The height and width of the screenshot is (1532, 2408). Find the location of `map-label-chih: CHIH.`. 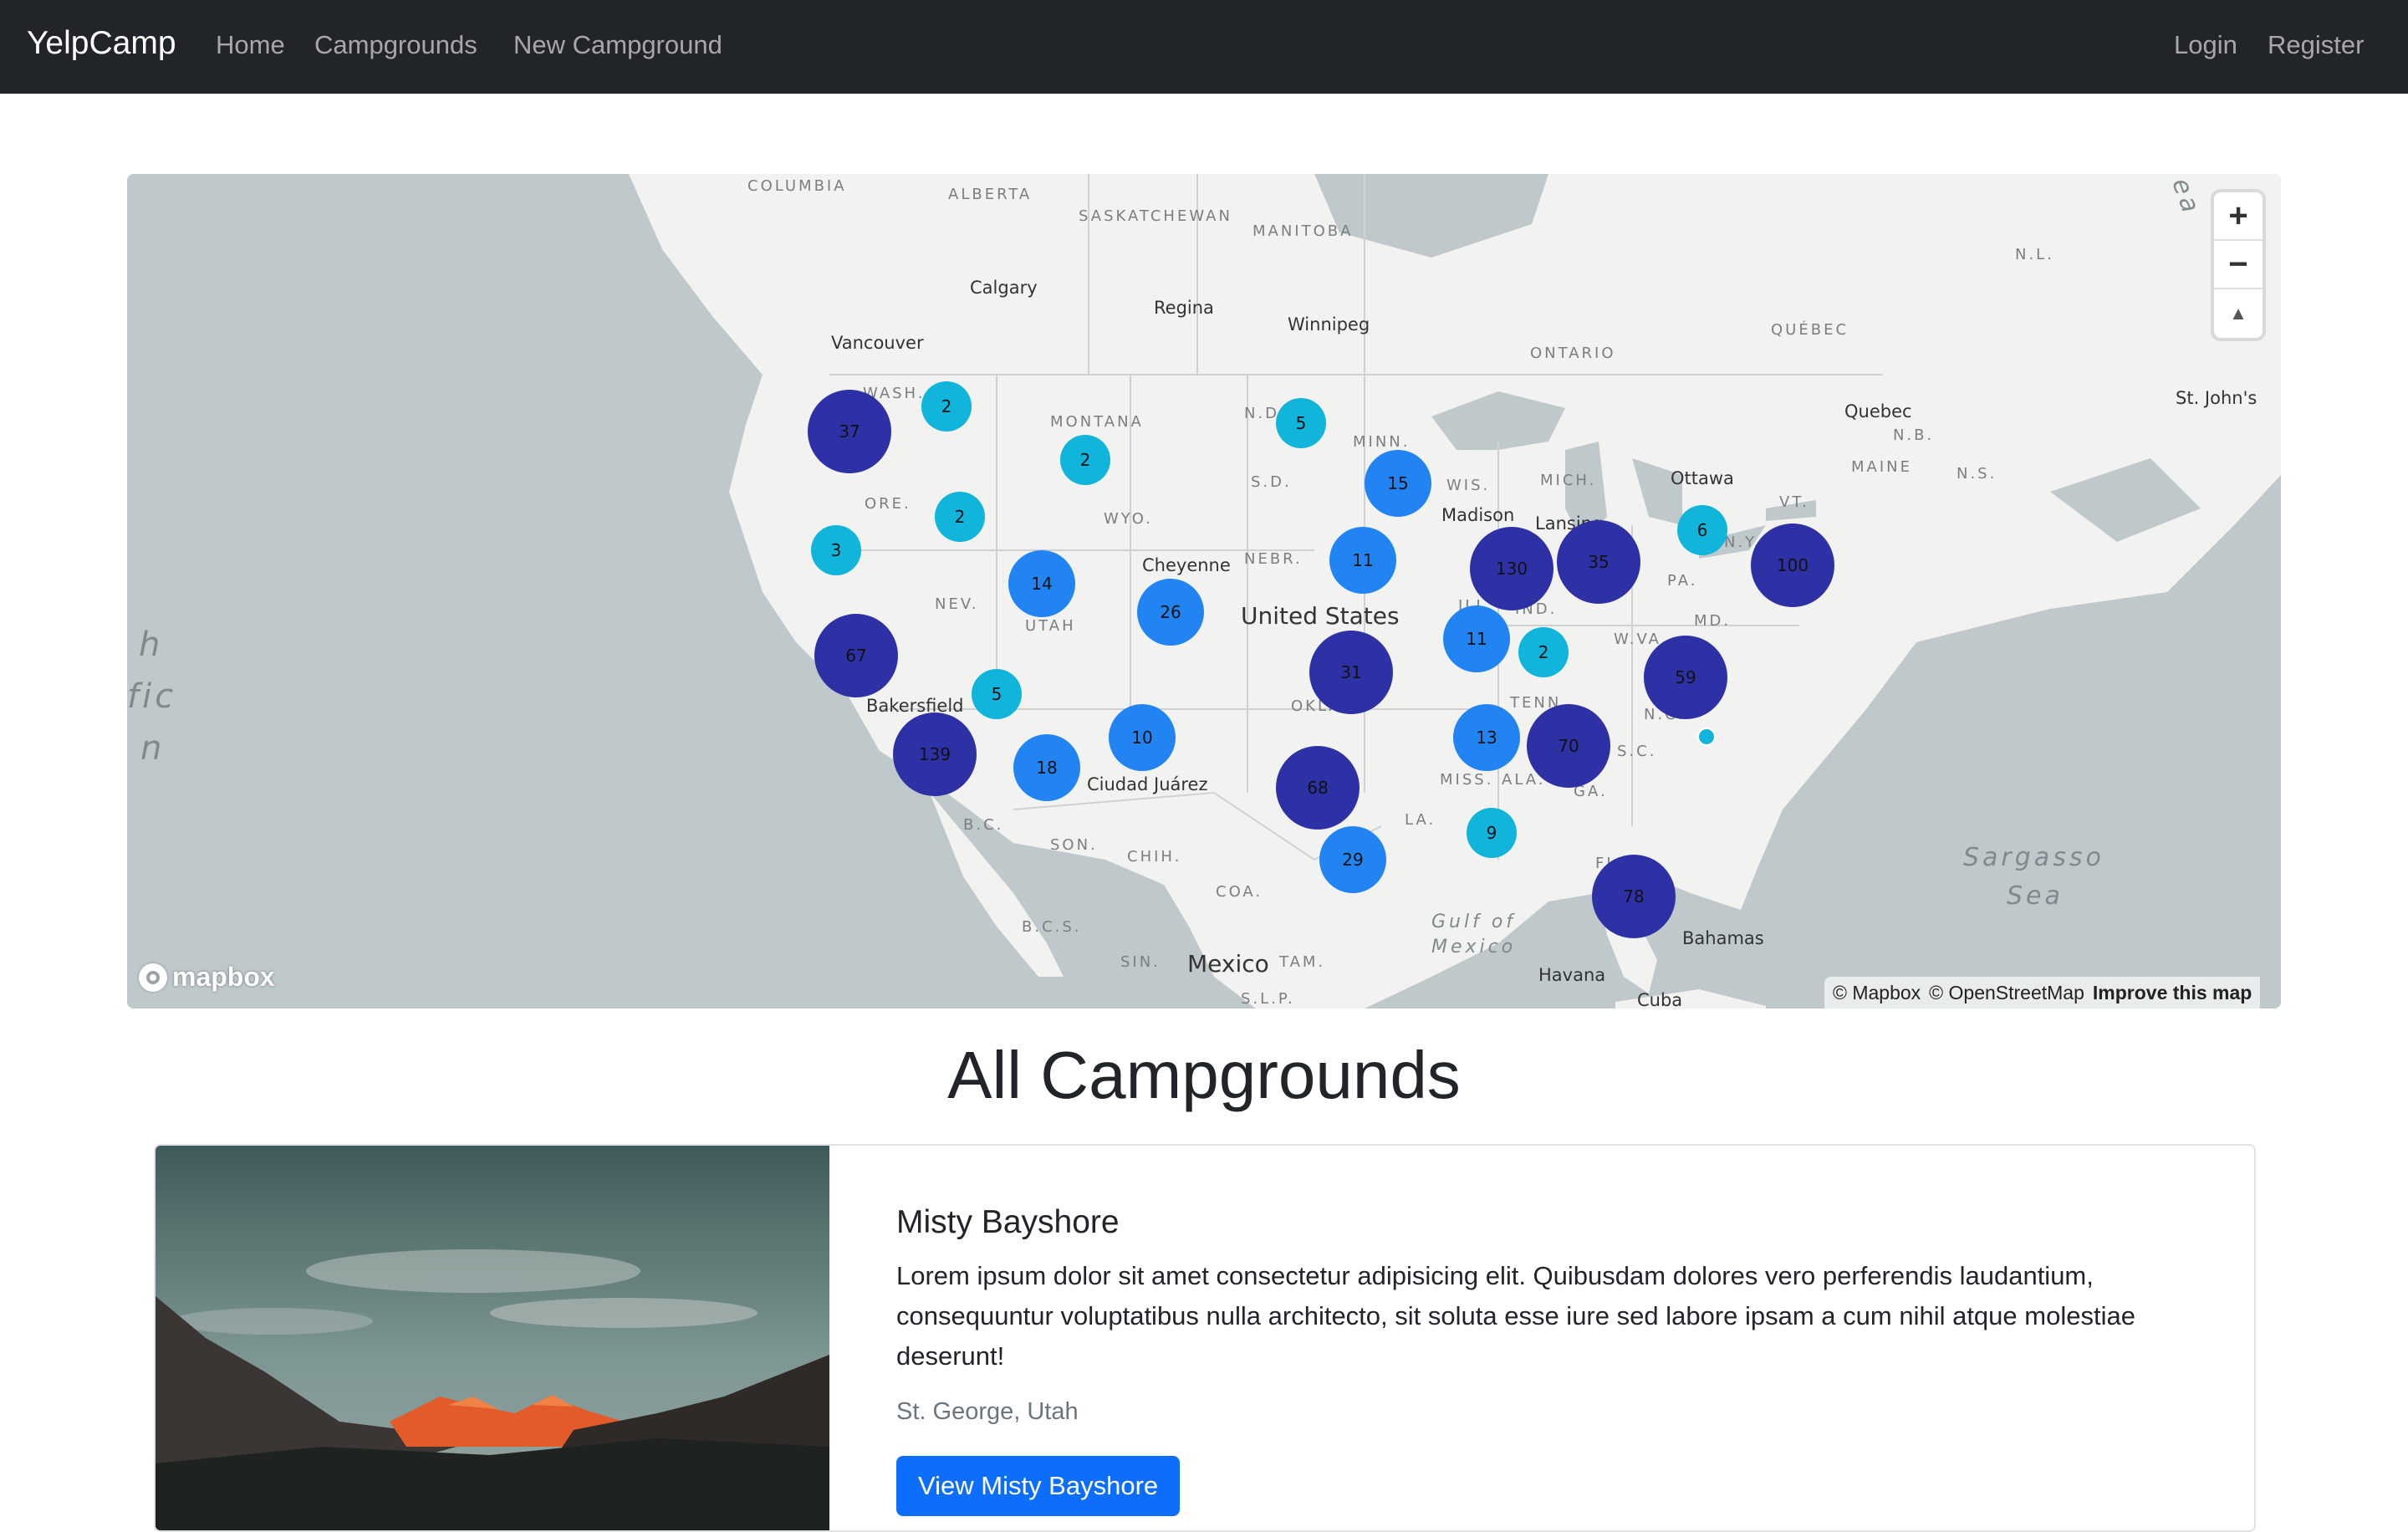

map-label-chih: CHIH. is located at coordinates (1154, 857).